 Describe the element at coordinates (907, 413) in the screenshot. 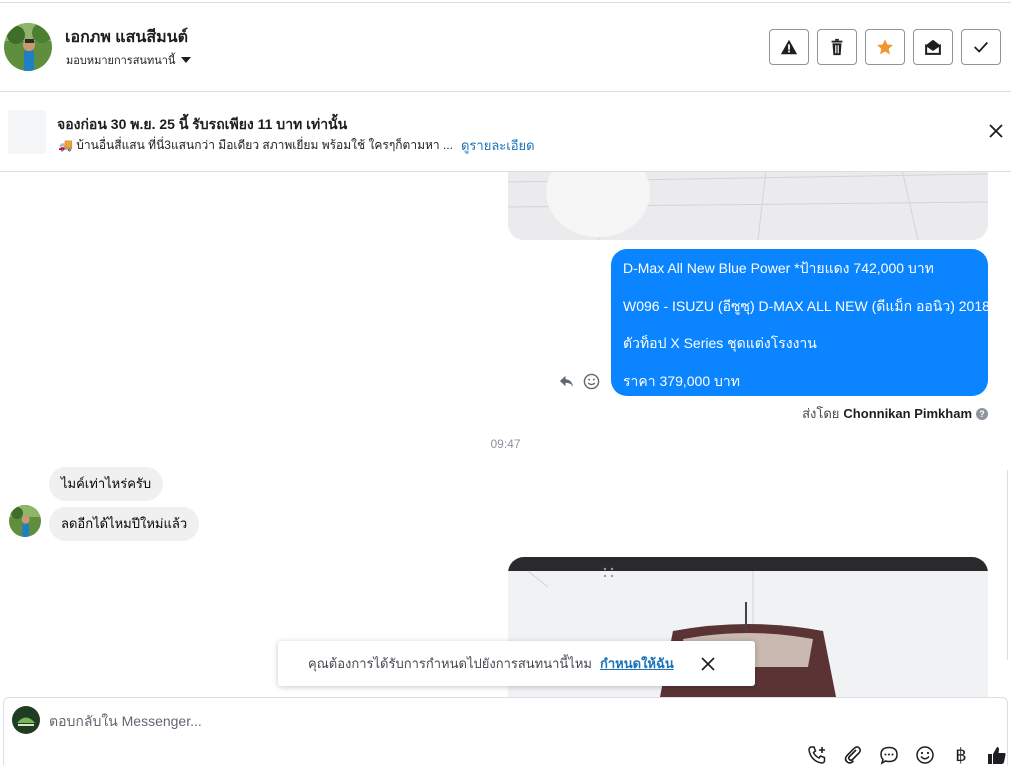

I see `sent-by-name: Chonnikan Pimkham` at that location.